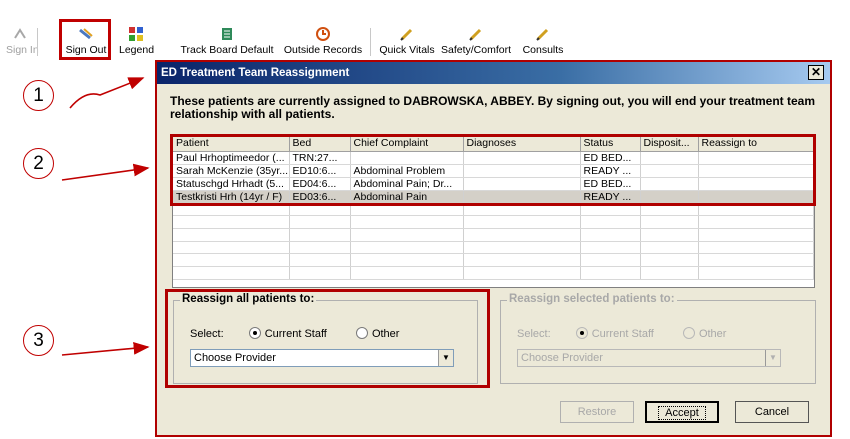 Image resolution: width=850 pixels, height=439 pixels. I want to click on reassign-selected-select-row: Select: Current Staff Other, so click(621, 333).